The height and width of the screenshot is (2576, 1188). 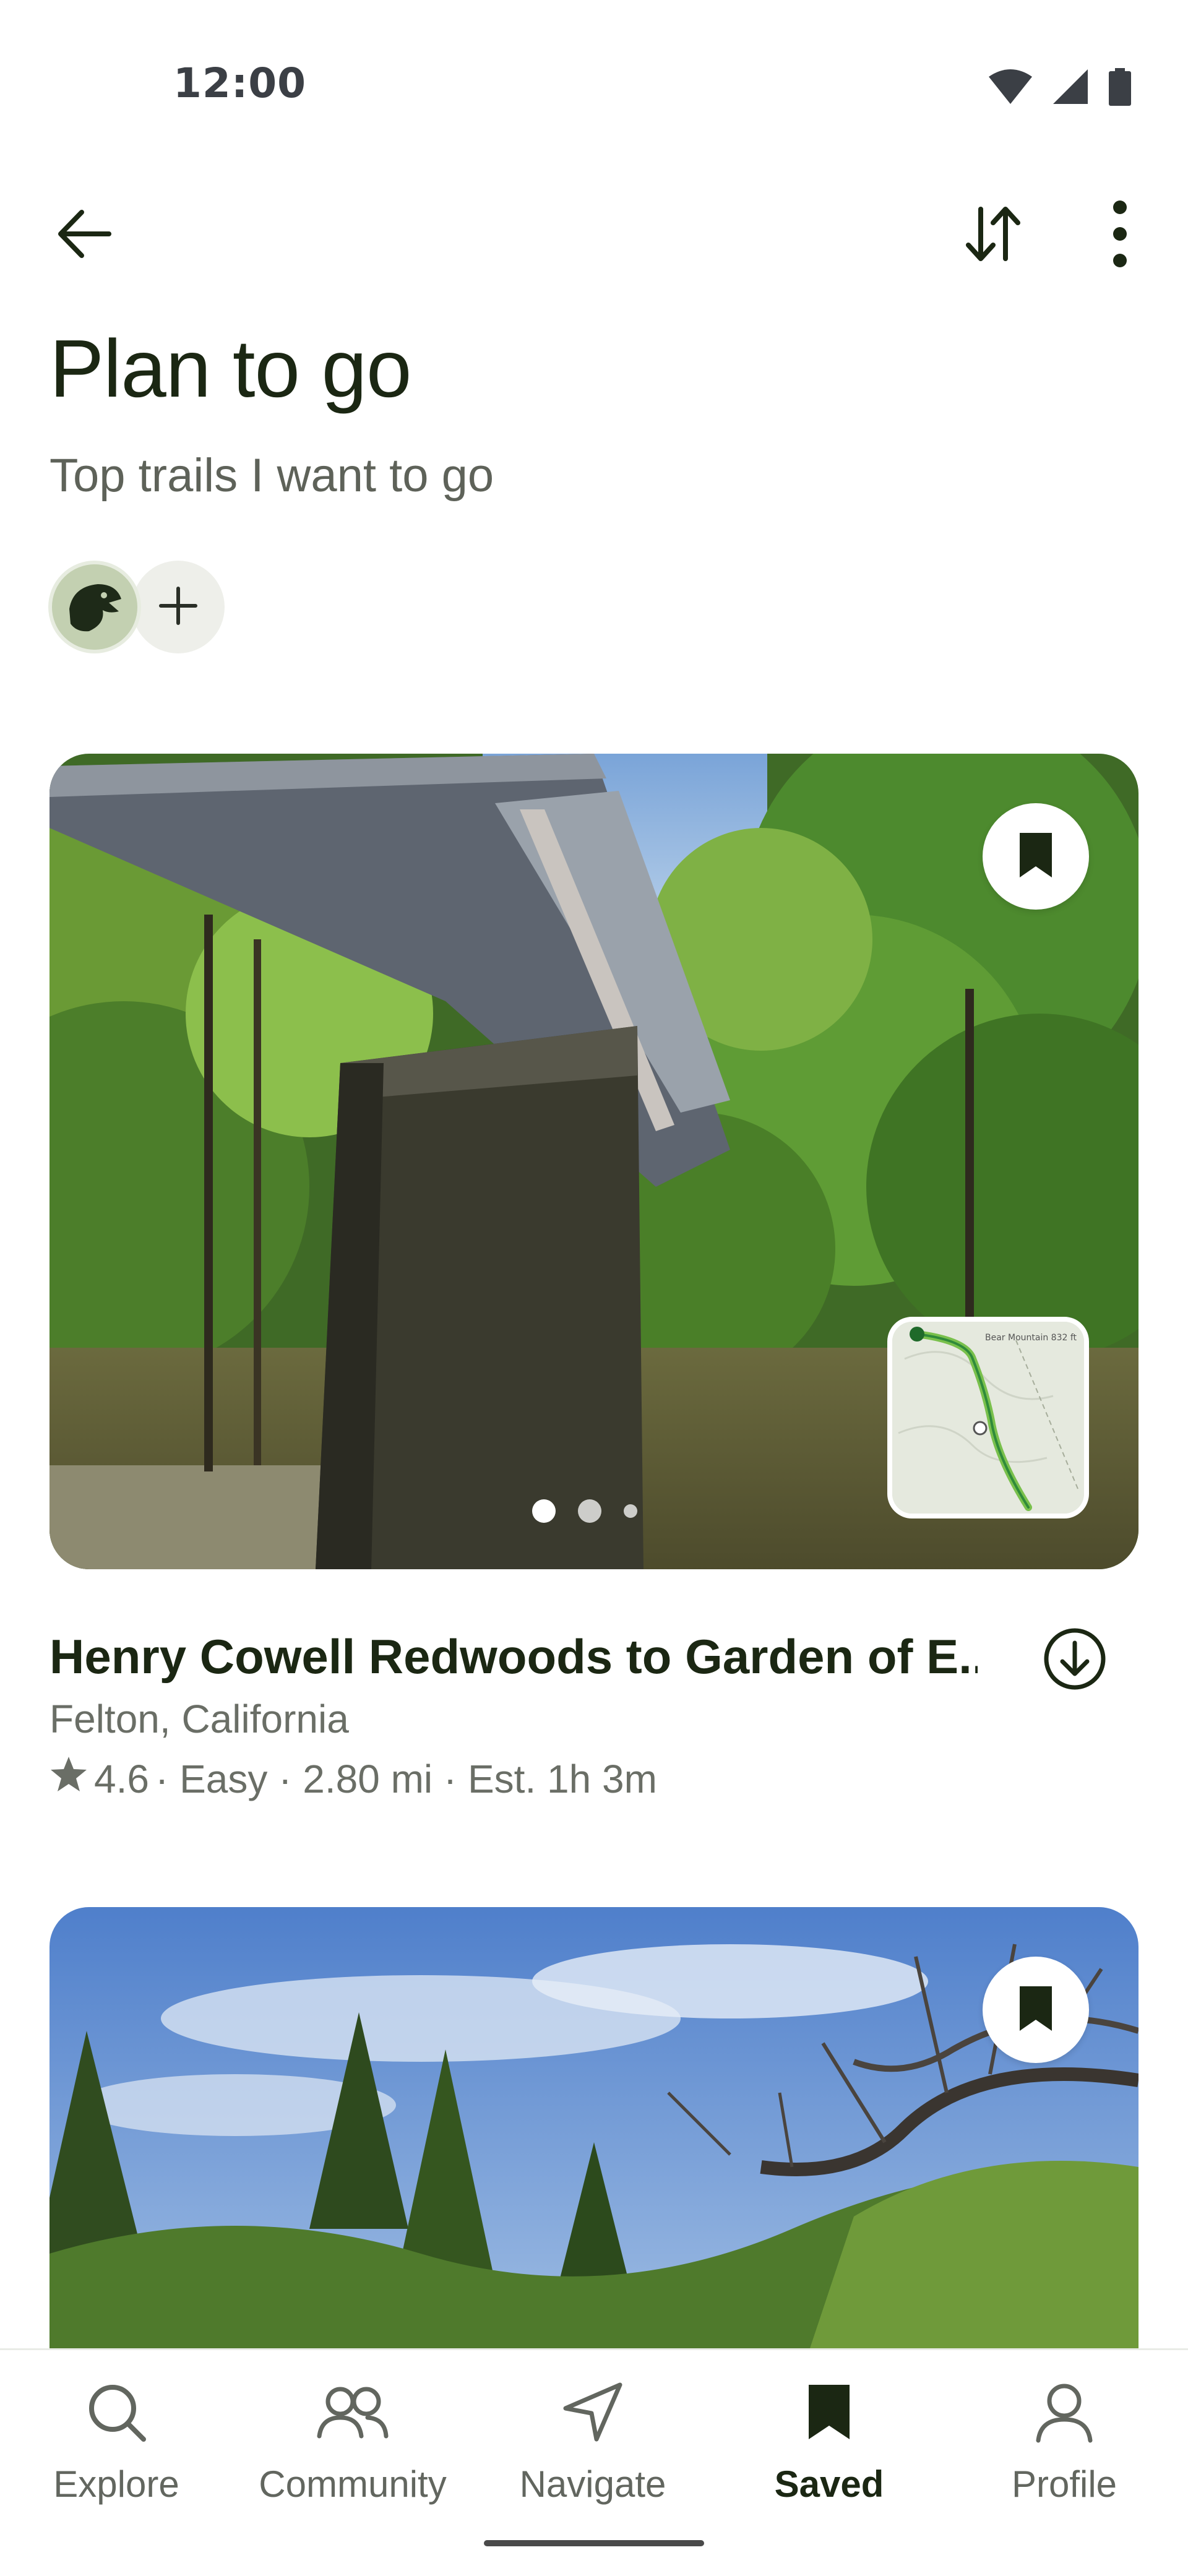 What do you see at coordinates (1120, 88) in the screenshot?
I see `battery-icon` at bounding box center [1120, 88].